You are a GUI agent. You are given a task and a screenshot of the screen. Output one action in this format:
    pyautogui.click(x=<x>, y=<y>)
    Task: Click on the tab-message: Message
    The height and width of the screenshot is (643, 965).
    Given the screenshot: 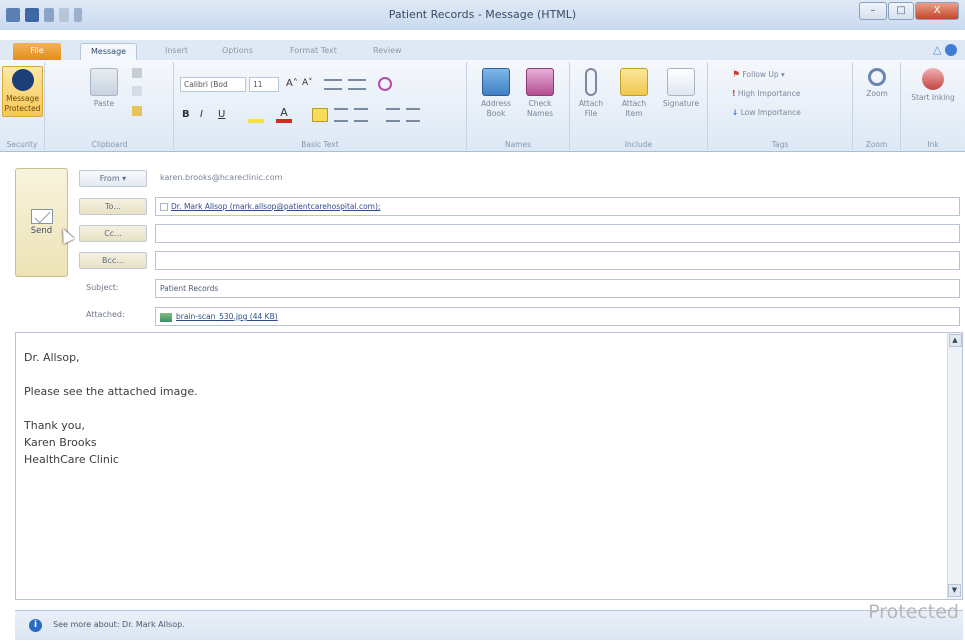 What is the action you would take?
    pyautogui.click(x=109, y=51)
    